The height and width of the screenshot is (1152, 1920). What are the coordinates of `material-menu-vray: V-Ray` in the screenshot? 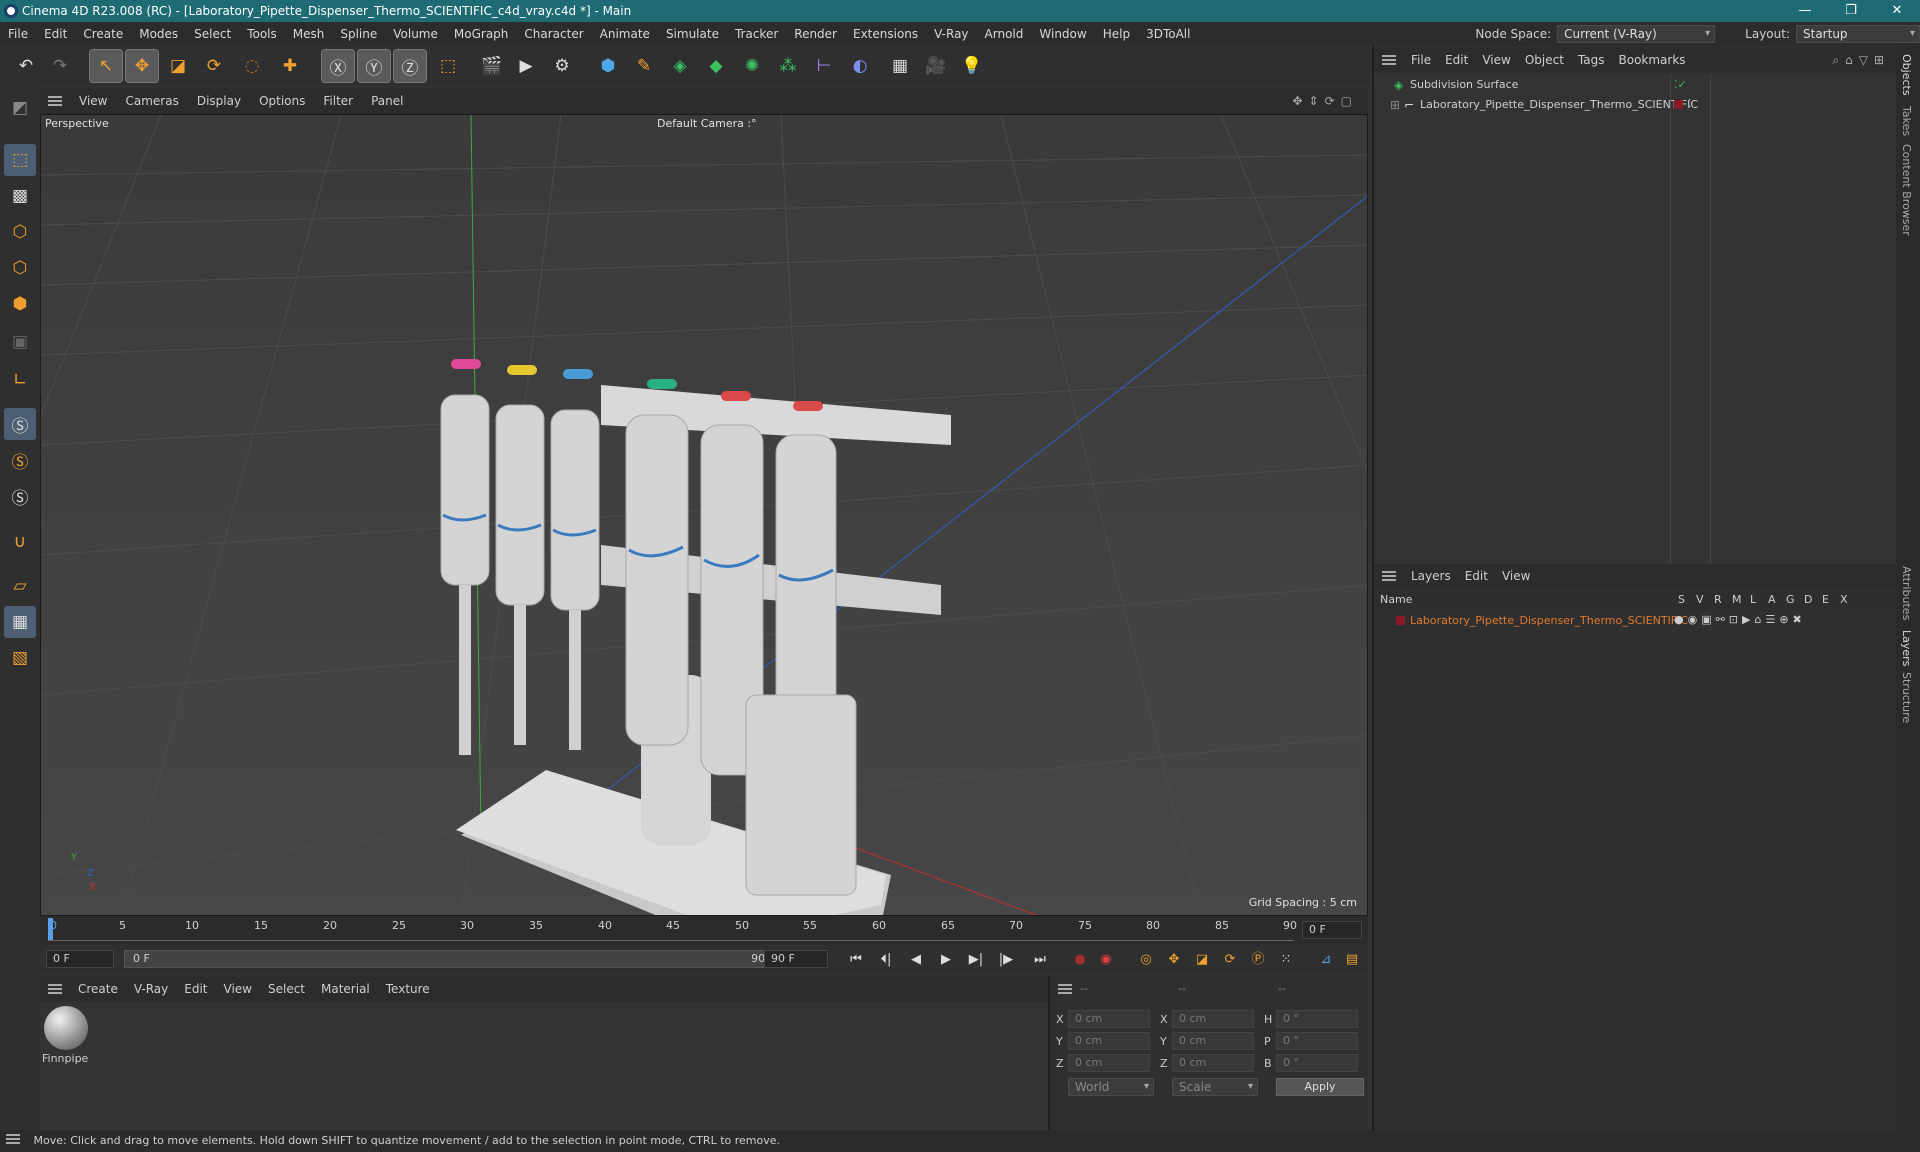 It's located at (151, 989).